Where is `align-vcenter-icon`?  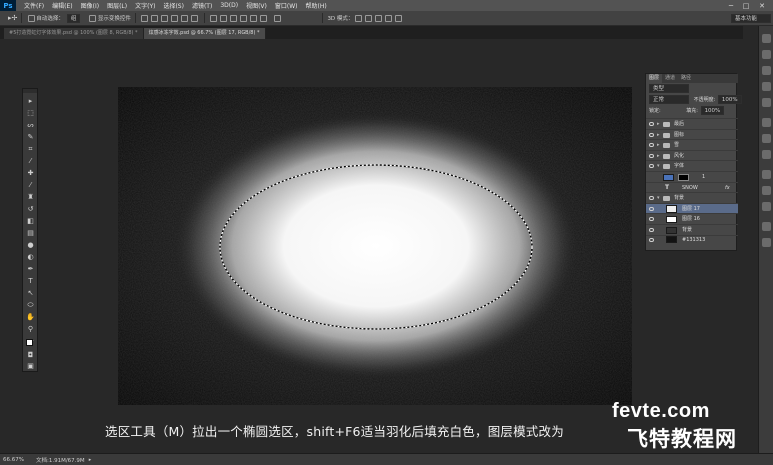 align-vcenter-icon is located at coordinates (155, 18).